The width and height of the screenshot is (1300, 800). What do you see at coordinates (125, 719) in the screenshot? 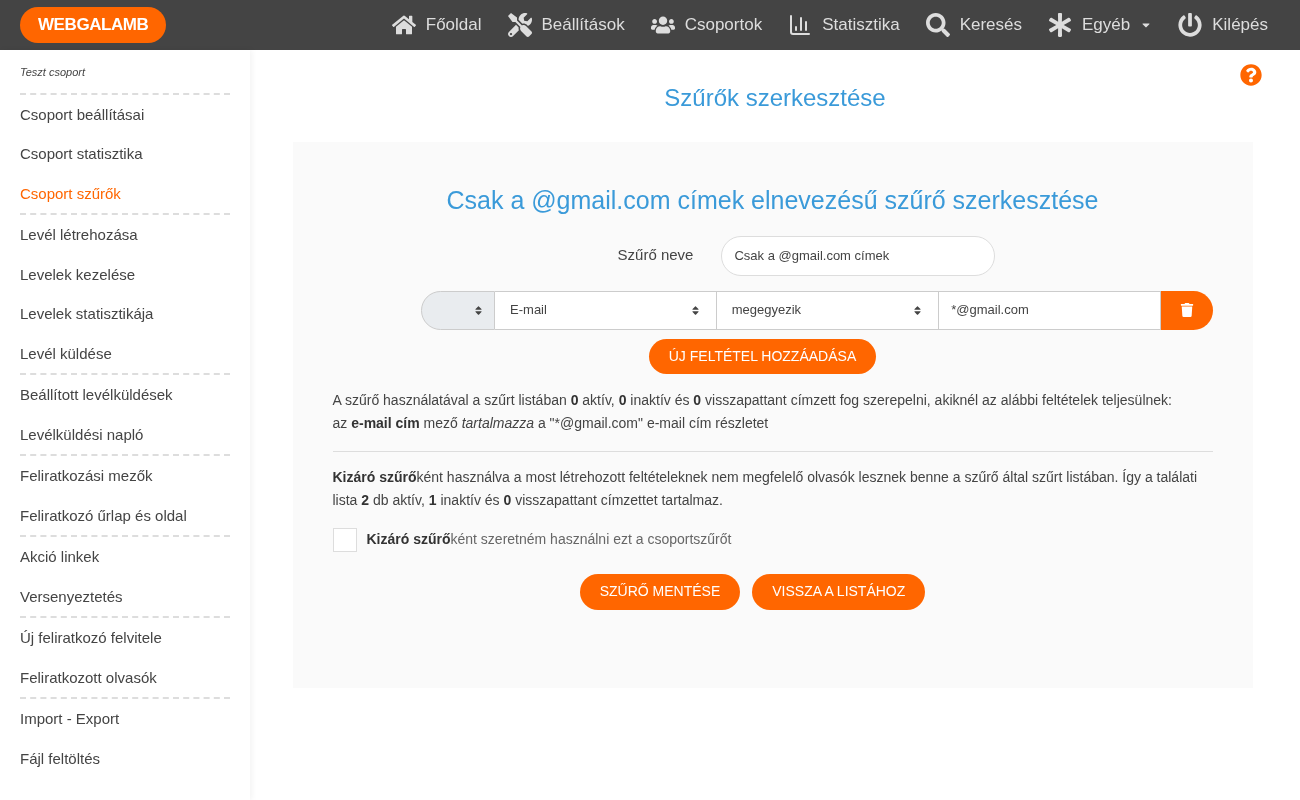
I see `sidebar-item: Import - Export` at bounding box center [125, 719].